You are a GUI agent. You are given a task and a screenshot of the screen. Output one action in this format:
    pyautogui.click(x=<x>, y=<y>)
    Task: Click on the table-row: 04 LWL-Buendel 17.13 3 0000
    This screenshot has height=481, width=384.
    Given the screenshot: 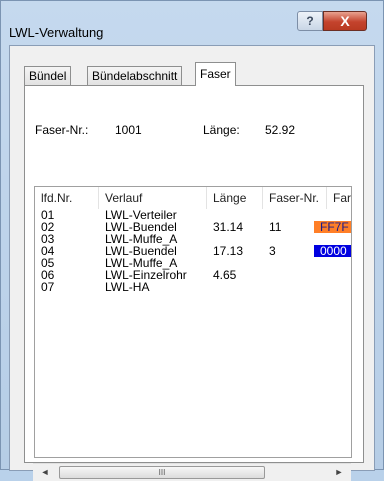 What is the action you would take?
    pyautogui.click(x=193, y=251)
    